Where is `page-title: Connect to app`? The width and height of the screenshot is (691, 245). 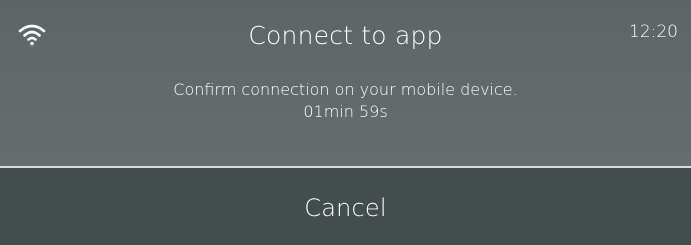
page-title: Connect to app is located at coordinates (345, 35).